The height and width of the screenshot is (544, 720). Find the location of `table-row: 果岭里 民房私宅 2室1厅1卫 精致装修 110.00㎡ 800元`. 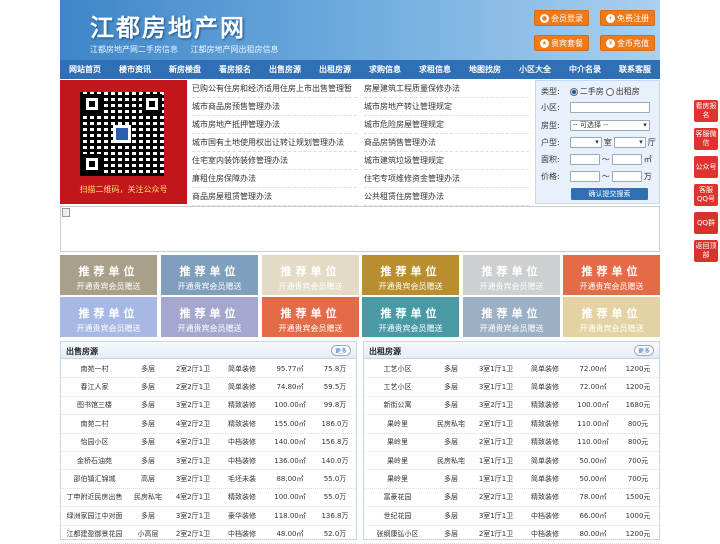

table-row: 果岭里 民房私宅 2室1厅1卫 精致装修 110.00㎡ 800元 is located at coordinates (511, 424).